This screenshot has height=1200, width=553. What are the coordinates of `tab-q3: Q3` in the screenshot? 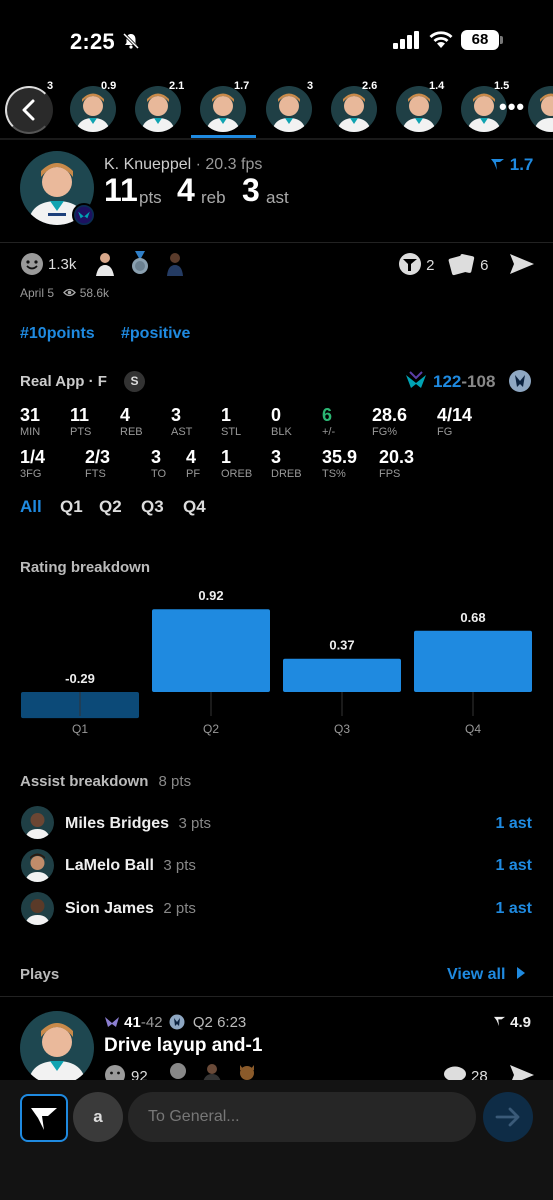 It's located at (152, 507).